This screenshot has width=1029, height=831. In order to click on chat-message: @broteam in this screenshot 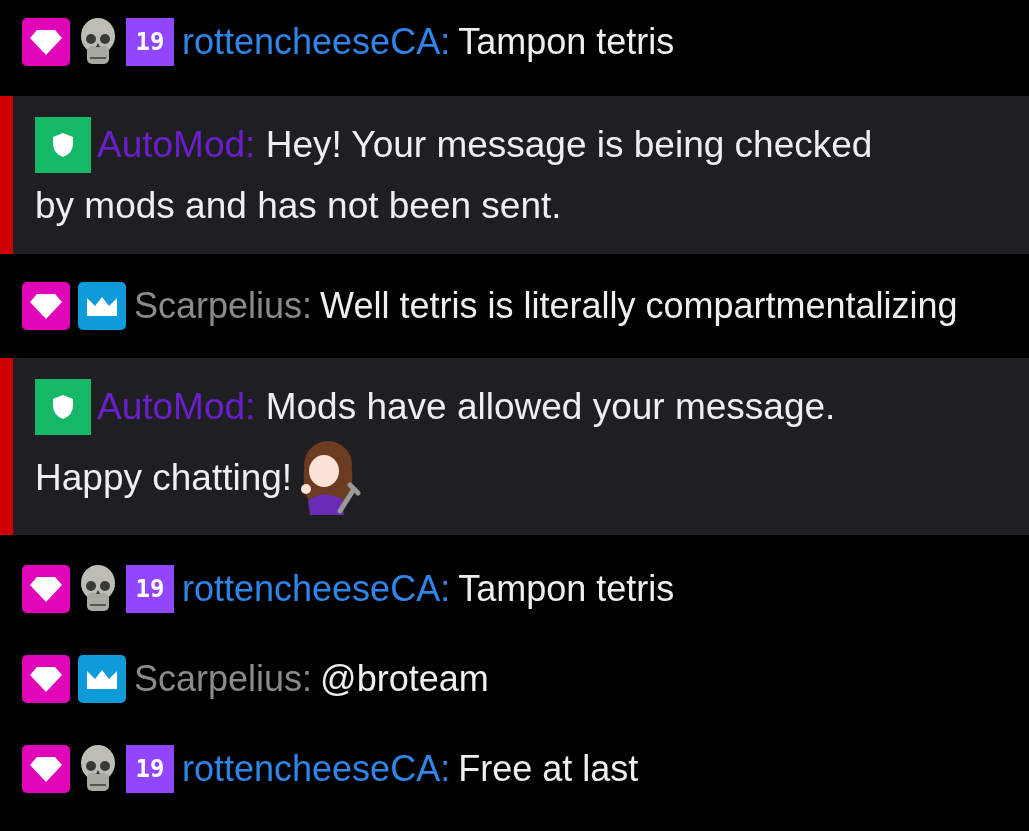, I will do `click(404, 679)`.